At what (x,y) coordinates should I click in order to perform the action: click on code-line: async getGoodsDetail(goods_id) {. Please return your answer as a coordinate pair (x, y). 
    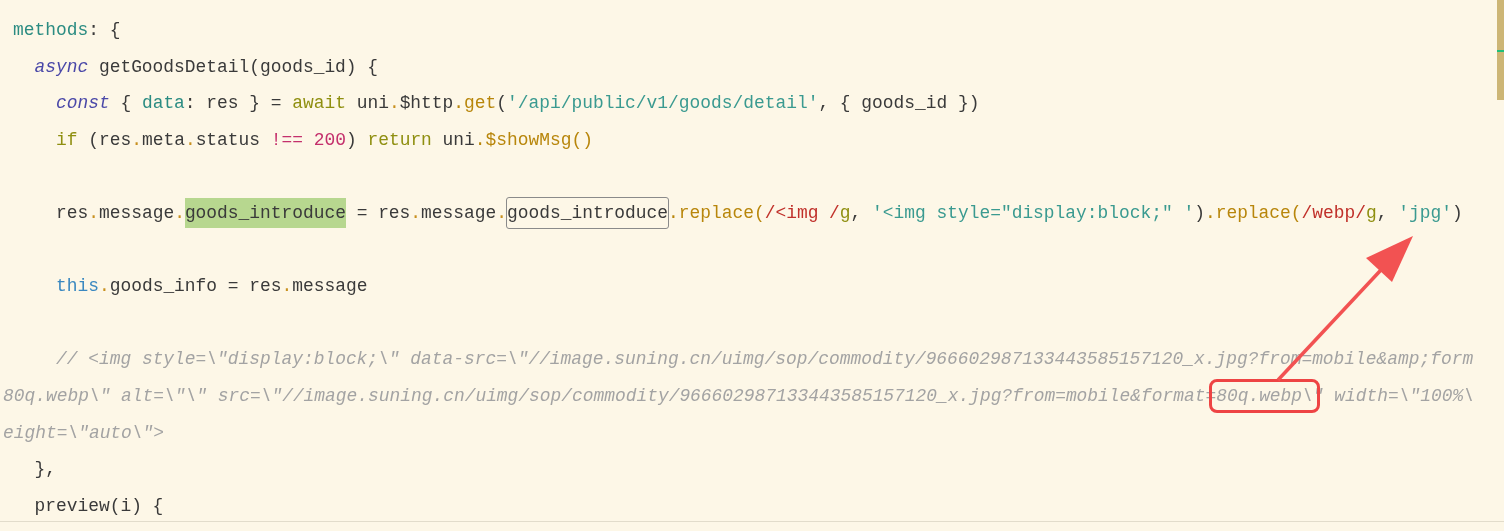
    Looking at the image, I should click on (206, 67).